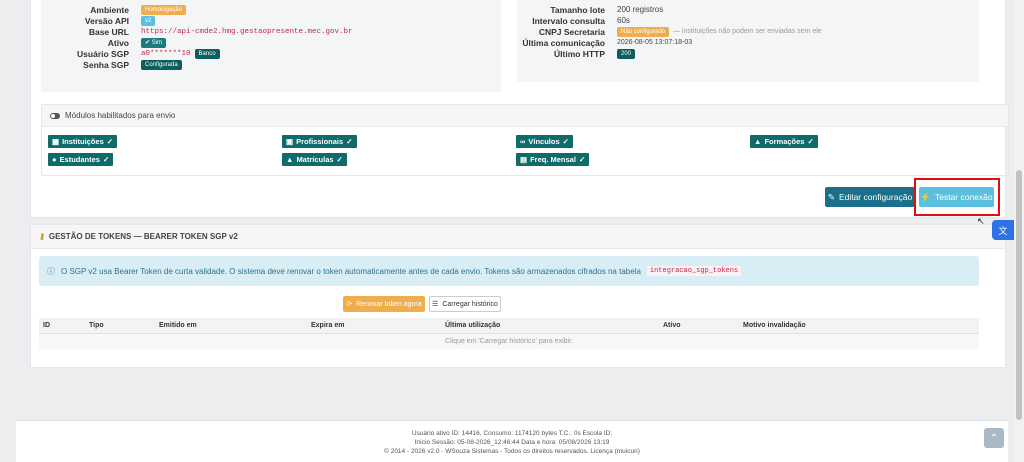  I want to click on token-header: ⚷ GESTÃO DE TOKENS — BEARER TOKEN SGP v2, so click(518, 237).